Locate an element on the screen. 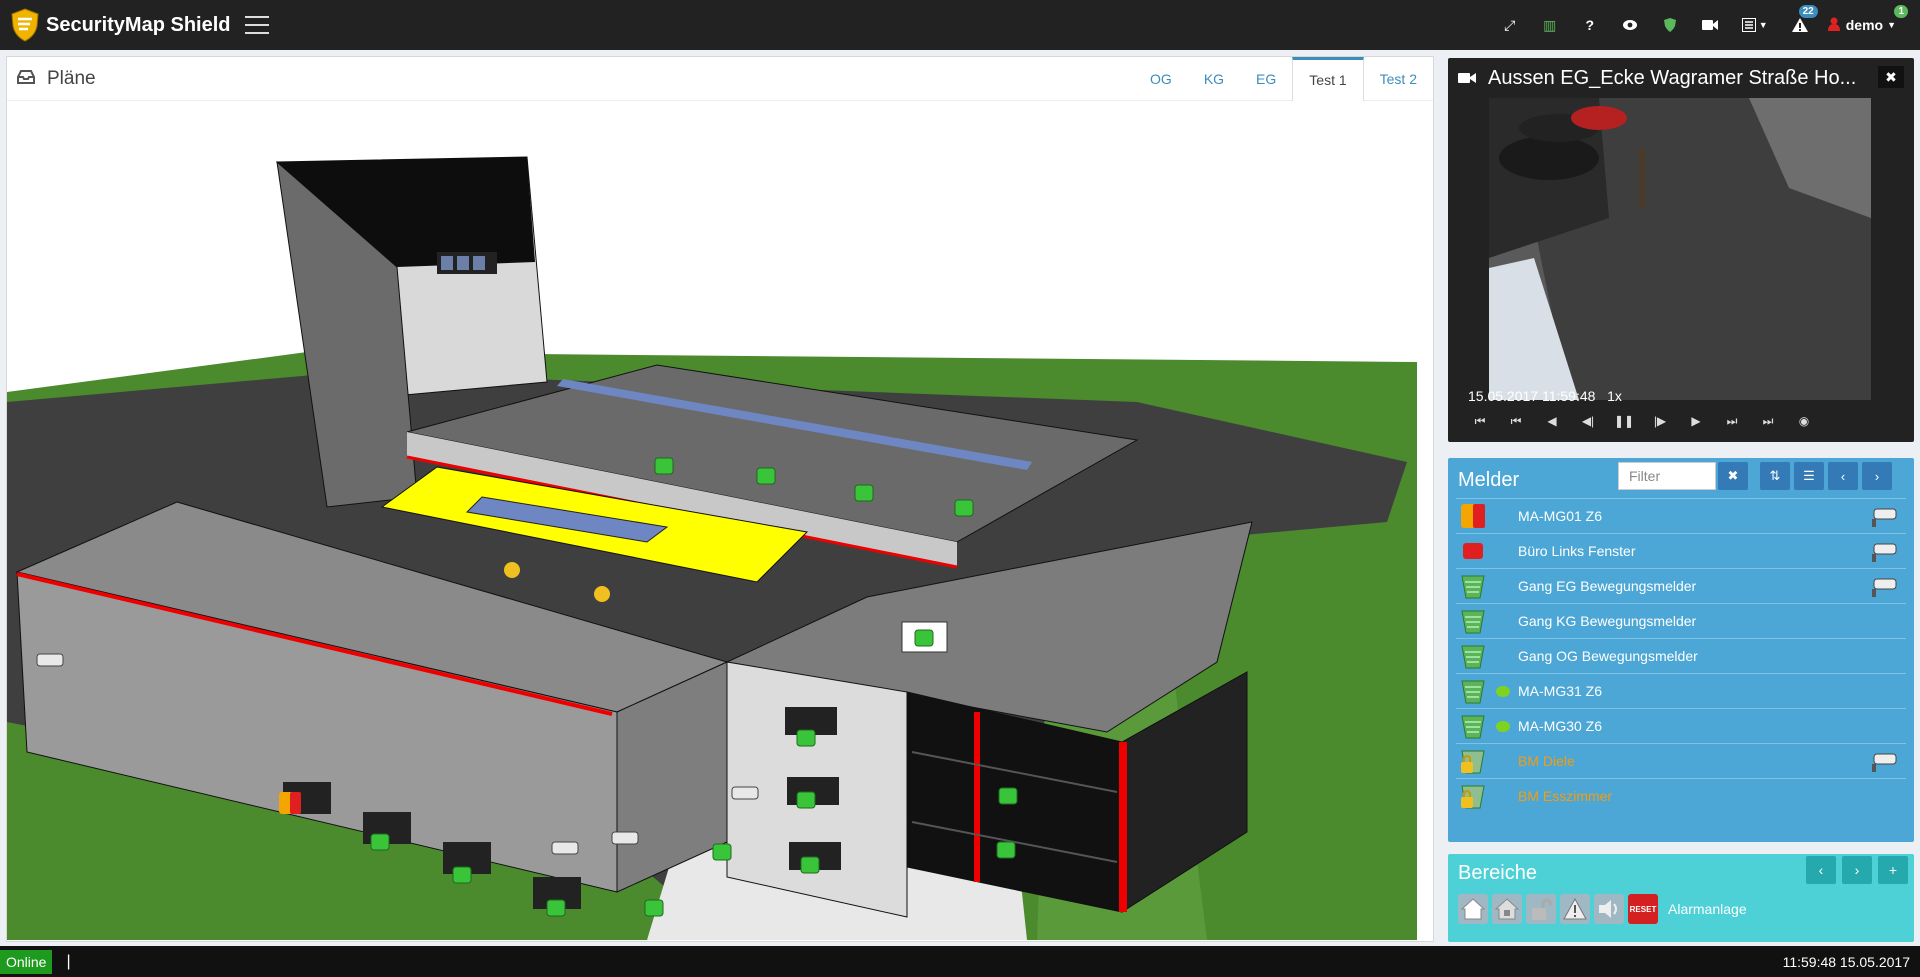 The width and height of the screenshot is (1920, 977). unlock-icon is located at coordinates (1541, 909).